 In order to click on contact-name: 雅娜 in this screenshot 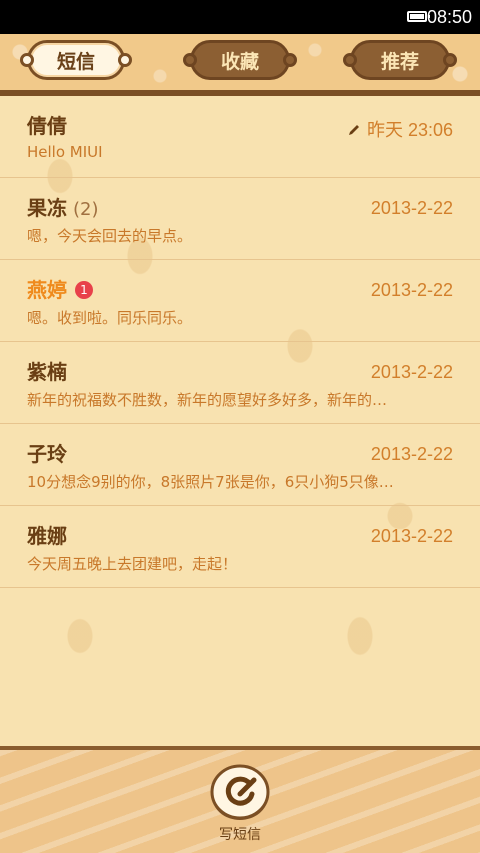, I will do `click(47, 536)`.